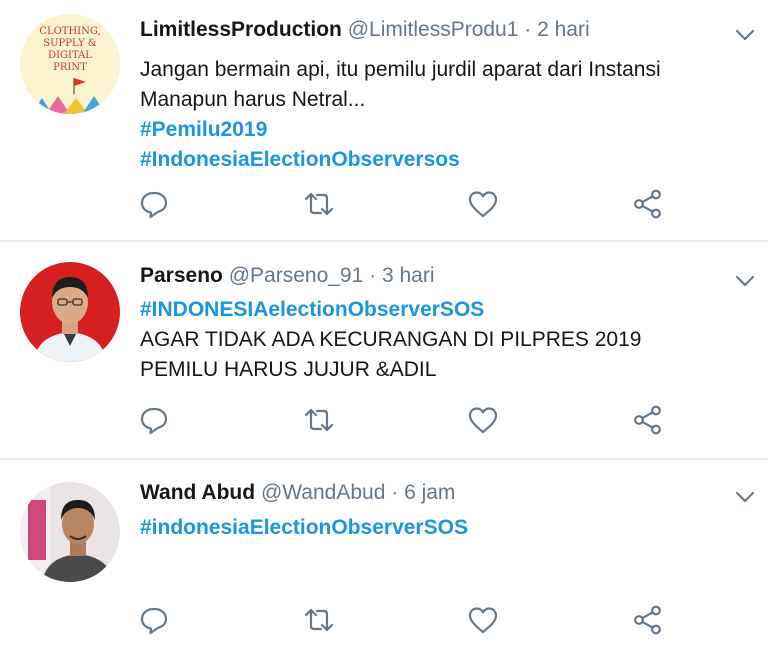  What do you see at coordinates (70, 532) in the screenshot?
I see `avatar-wandabud` at bounding box center [70, 532].